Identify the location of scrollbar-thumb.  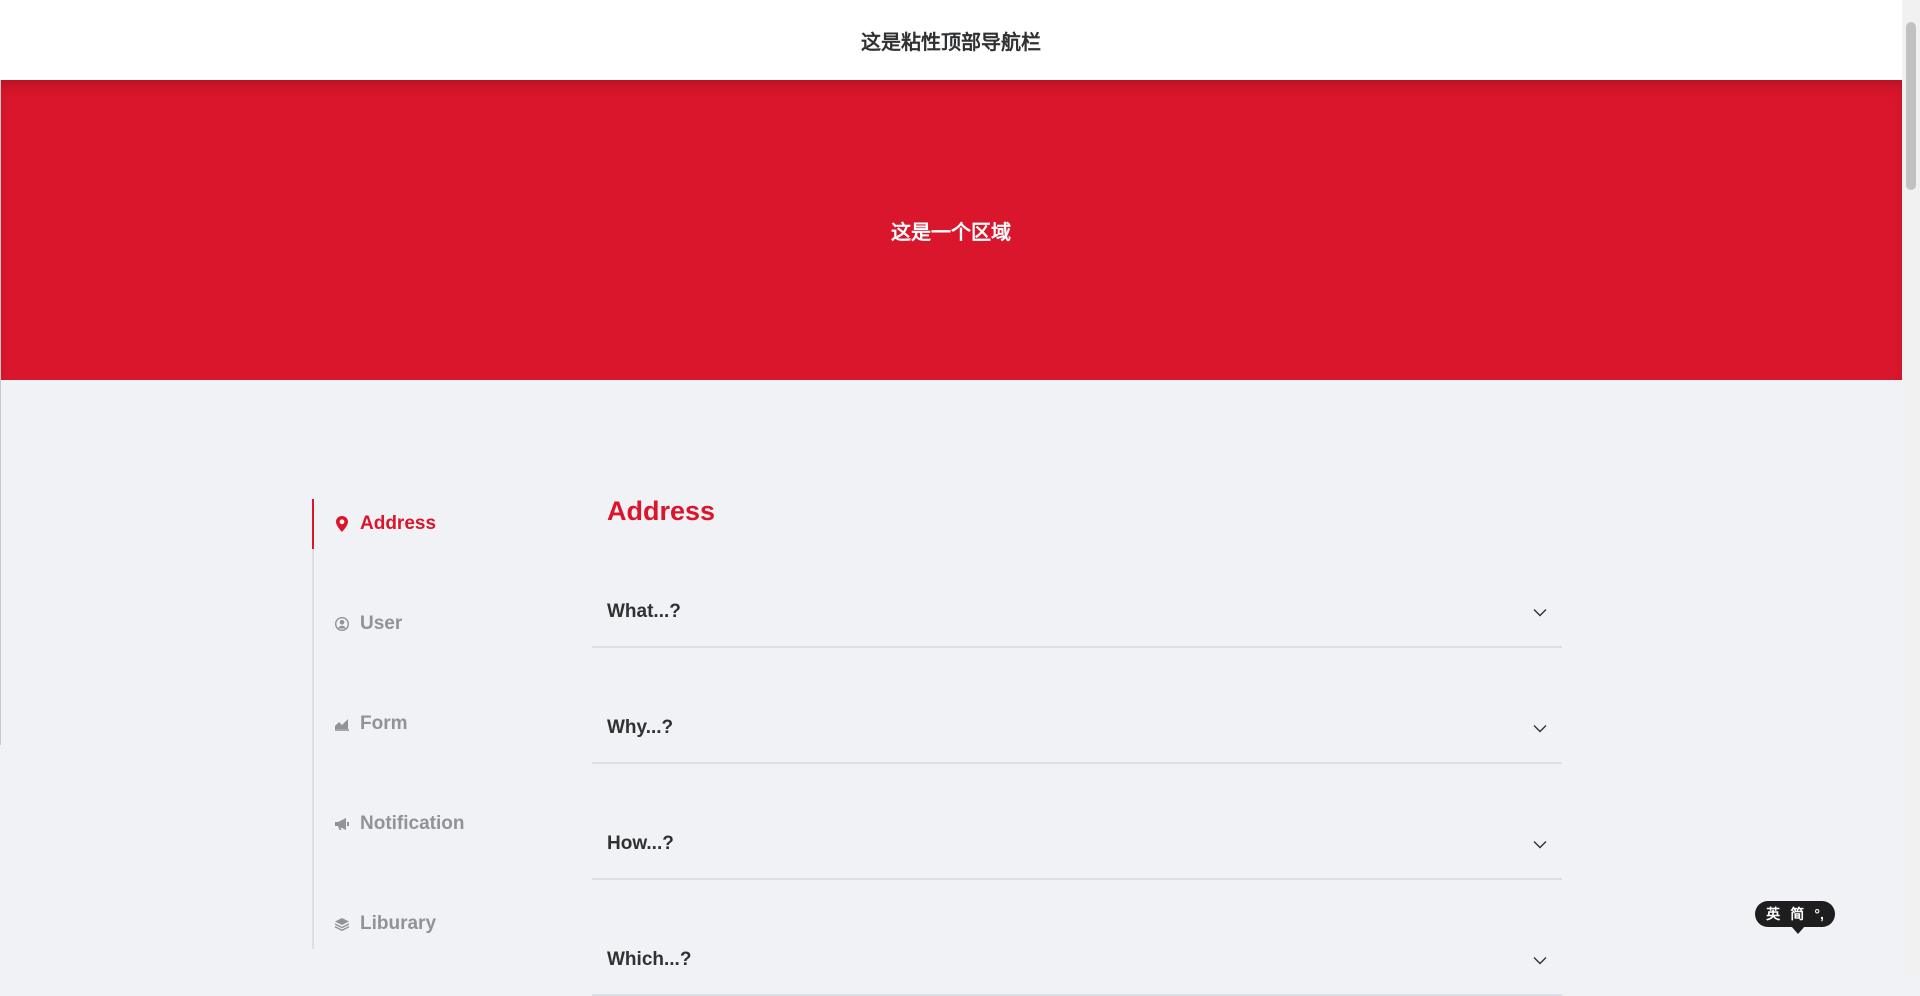
(1911, 106).